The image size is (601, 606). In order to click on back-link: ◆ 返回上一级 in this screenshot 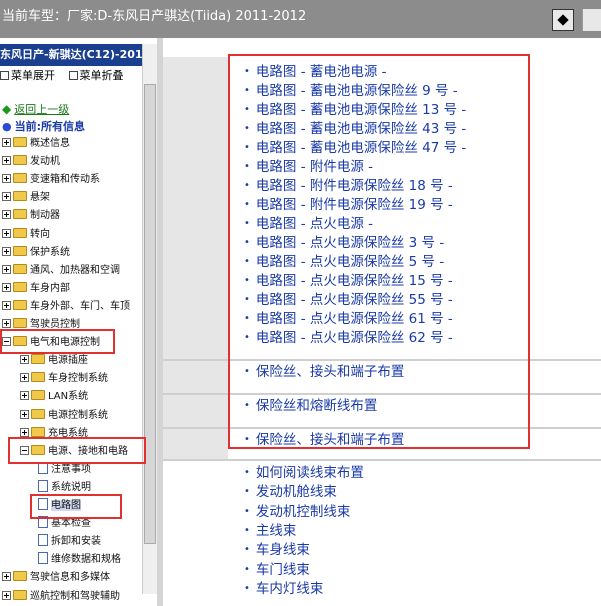, I will do `click(35, 109)`.